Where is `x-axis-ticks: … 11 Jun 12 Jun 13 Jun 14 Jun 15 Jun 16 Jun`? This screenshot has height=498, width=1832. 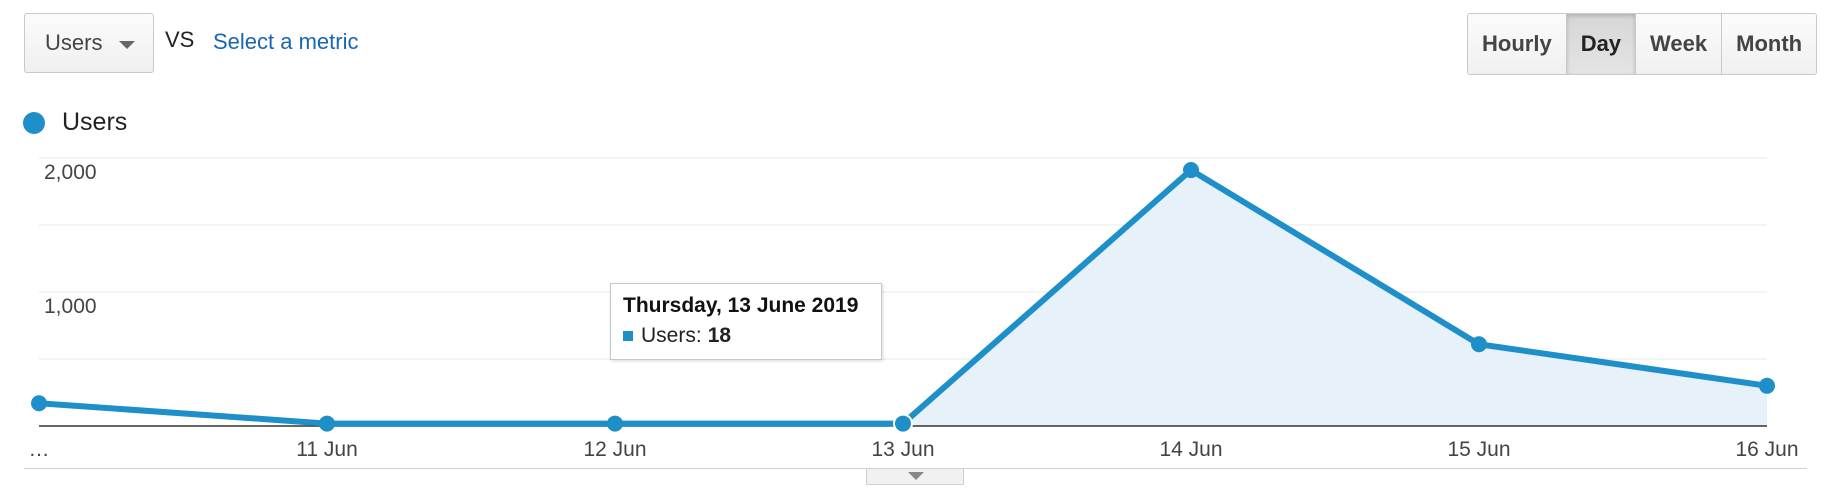
x-axis-ticks: … 11 Jun 12 Jun 13 Jun 14 Jun 15 Jun 16 Jun is located at coordinates (914, 449).